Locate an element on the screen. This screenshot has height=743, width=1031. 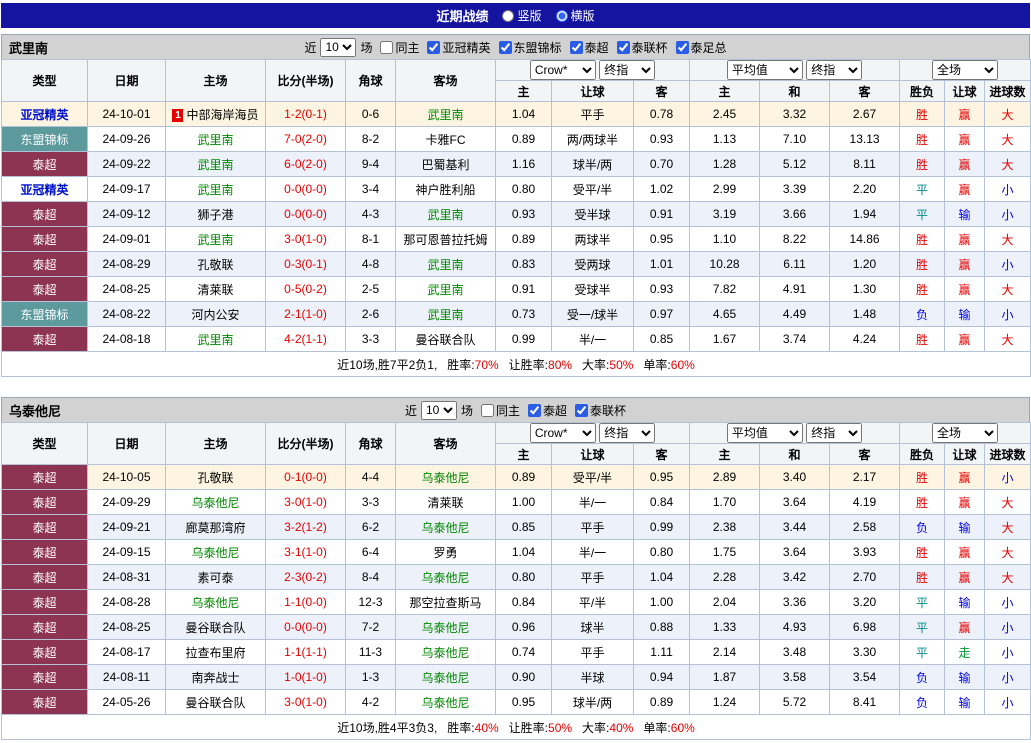
match-type: 泰超 is located at coordinates (44, 239).